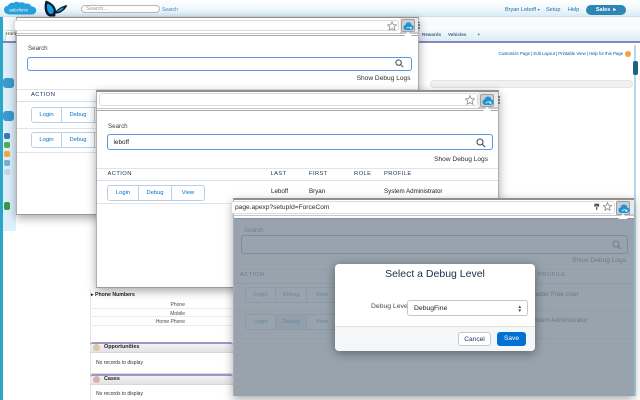 This screenshot has width=640, height=400. Describe the element at coordinates (19, 9) in the screenshot. I see `svg-text: salesforce` at that location.